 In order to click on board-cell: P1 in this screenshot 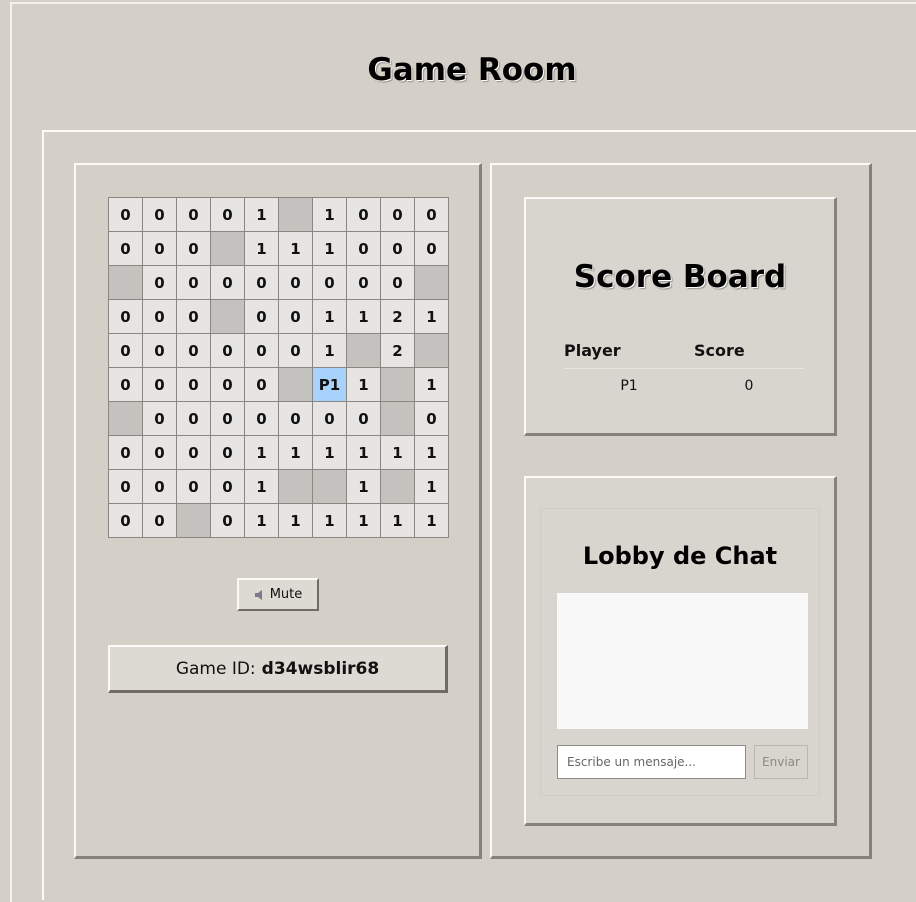, I will do `click(330, 385)`.